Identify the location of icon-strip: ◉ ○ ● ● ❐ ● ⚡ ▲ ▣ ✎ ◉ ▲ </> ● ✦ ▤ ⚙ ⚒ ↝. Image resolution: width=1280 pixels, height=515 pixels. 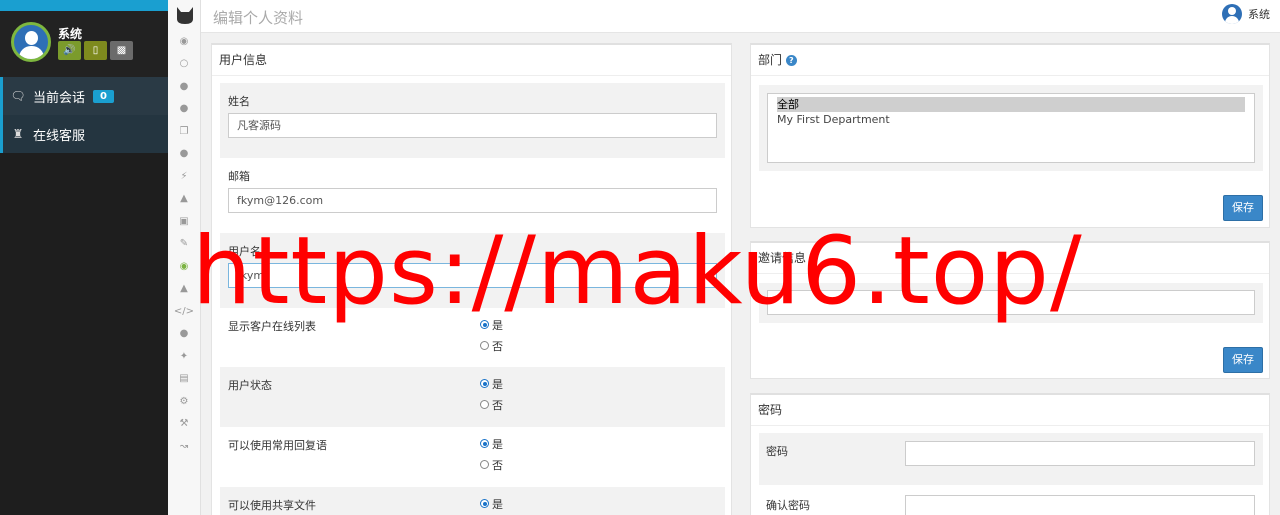
(184, 257).